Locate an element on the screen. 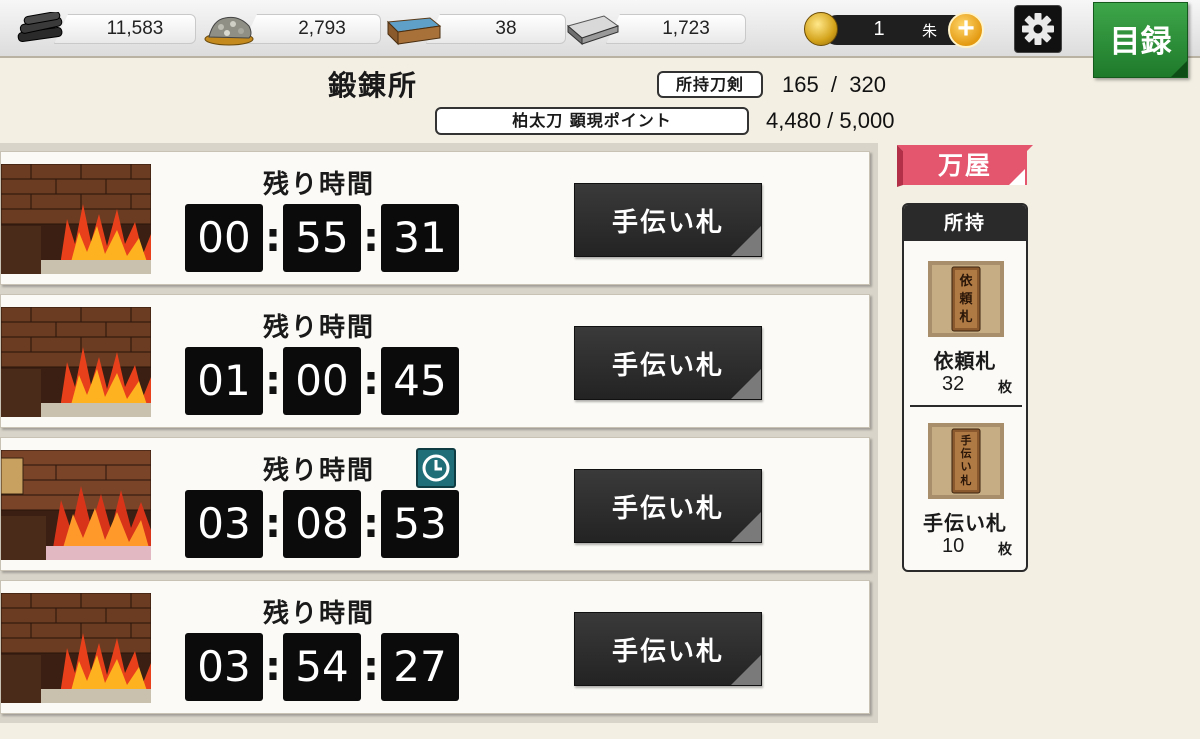  resource-charcoal-value: 11,583 is located at coordinates (125, 29).